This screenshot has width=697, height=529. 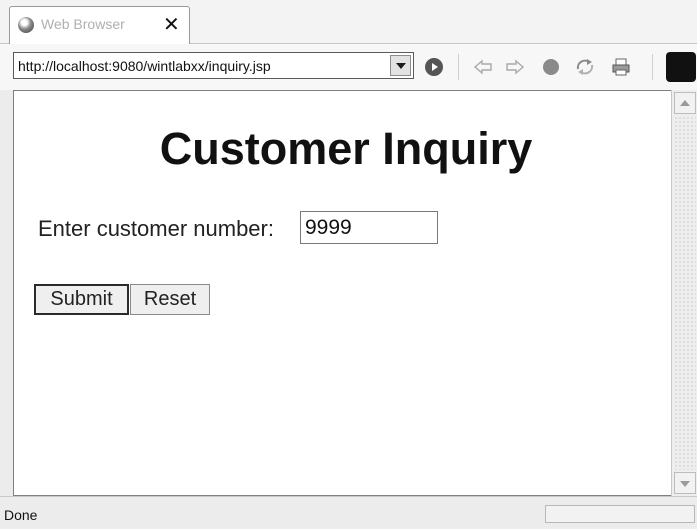 I want to click on tab-label: Web Browser, so click(x=83, y=24).